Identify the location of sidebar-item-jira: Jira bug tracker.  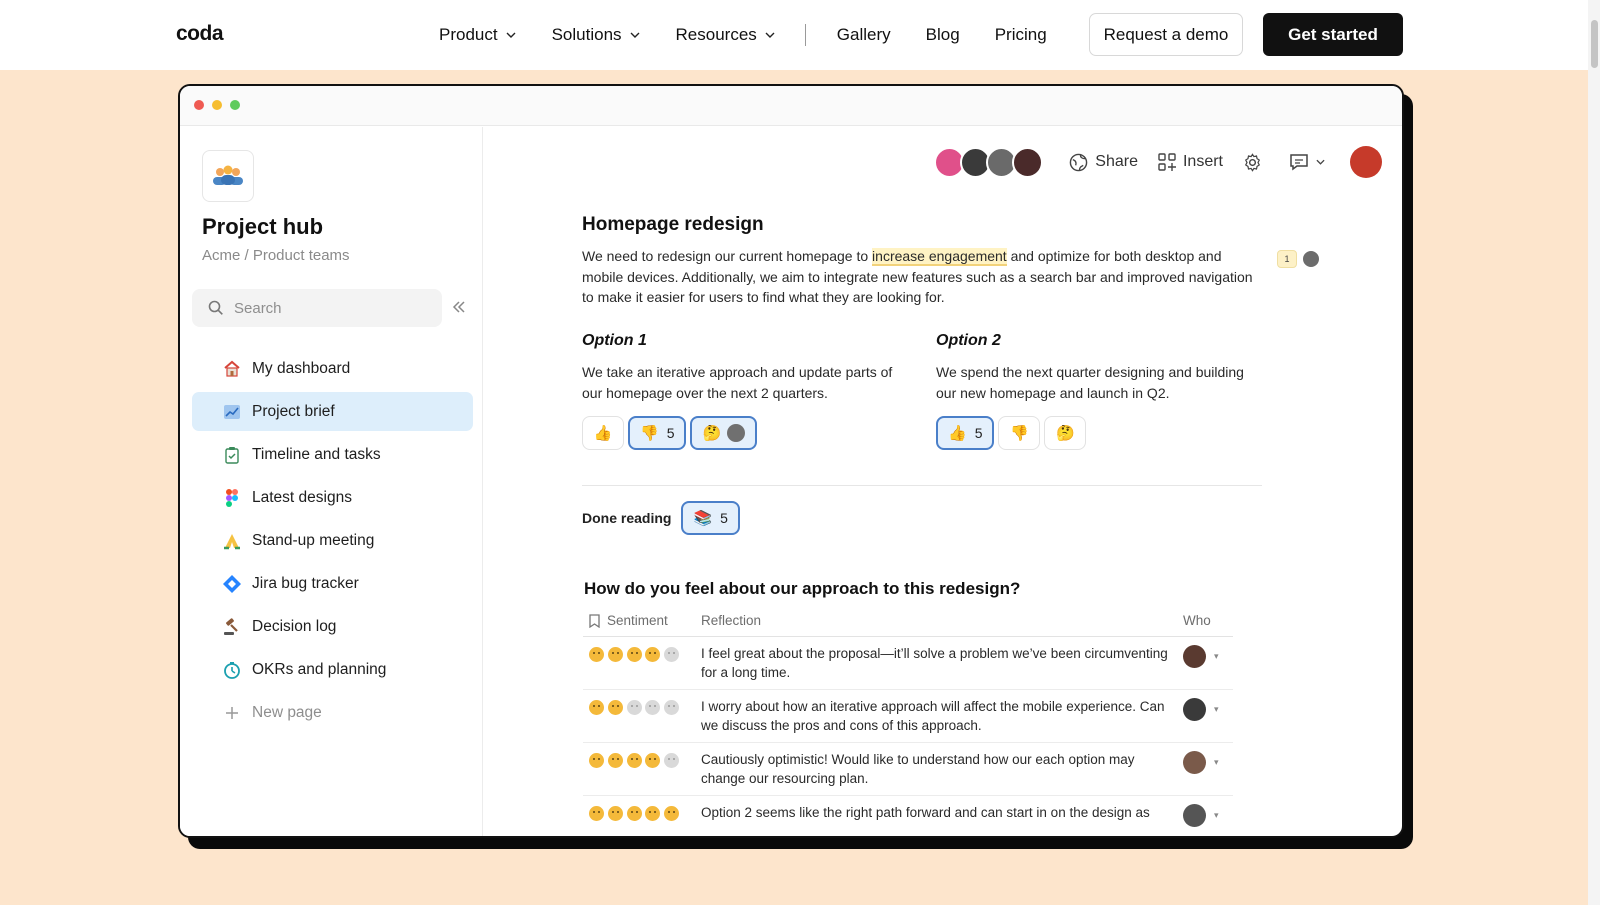
(332, 583).